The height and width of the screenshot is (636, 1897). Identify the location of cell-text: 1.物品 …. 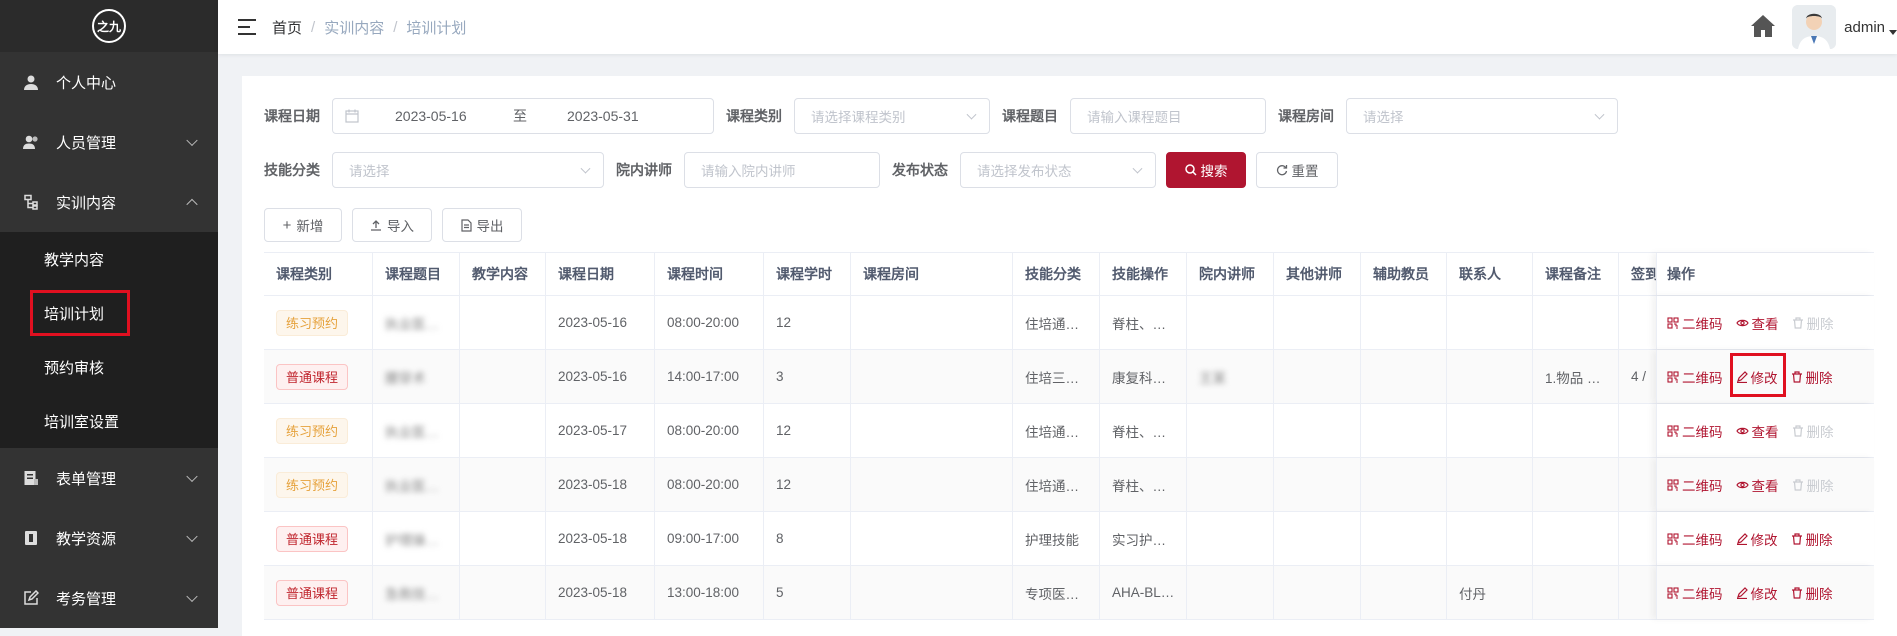
(1573, 378).